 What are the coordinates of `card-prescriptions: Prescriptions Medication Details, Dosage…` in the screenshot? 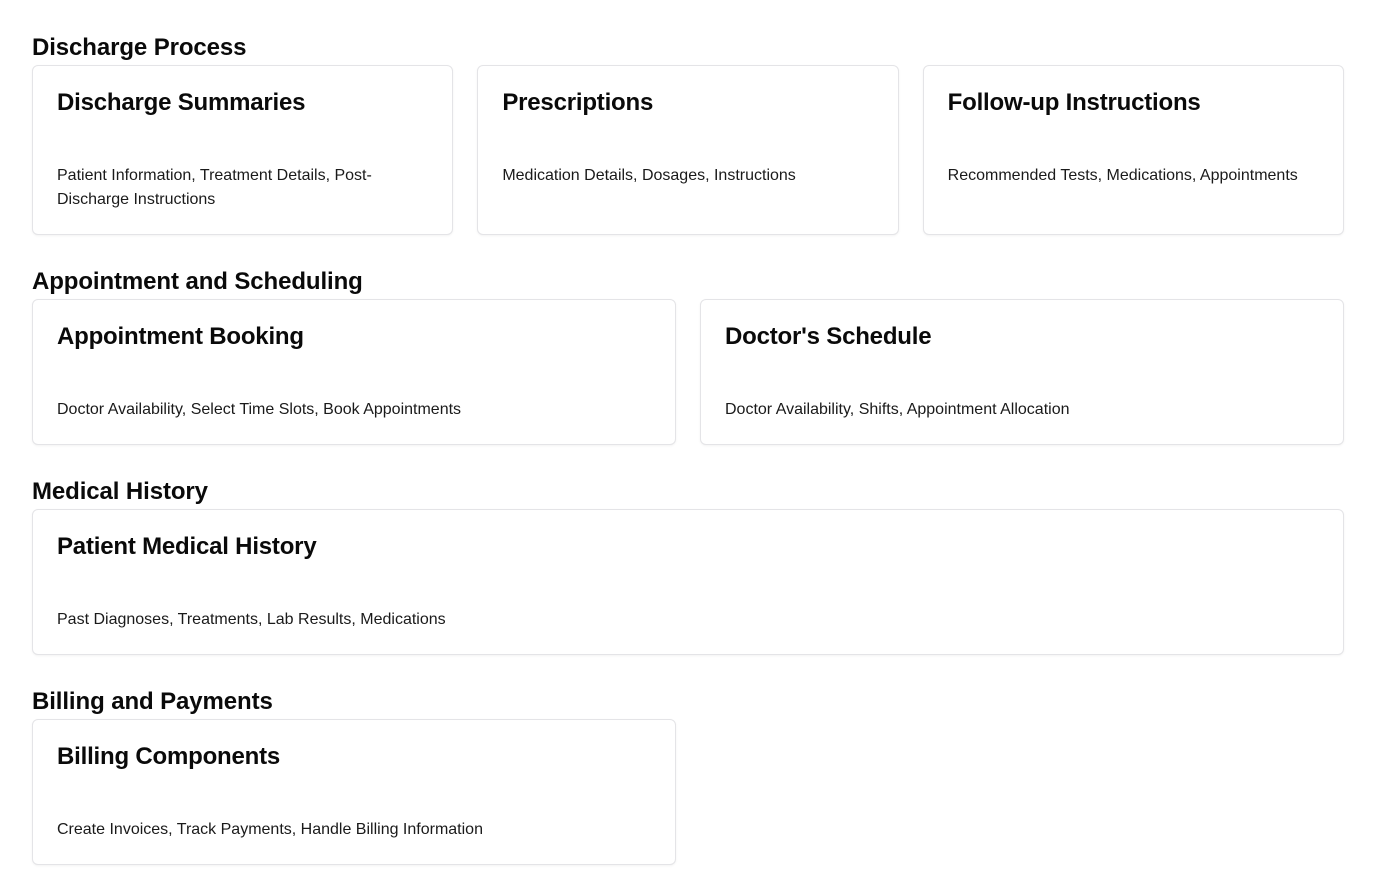 It's located at (688, 150).